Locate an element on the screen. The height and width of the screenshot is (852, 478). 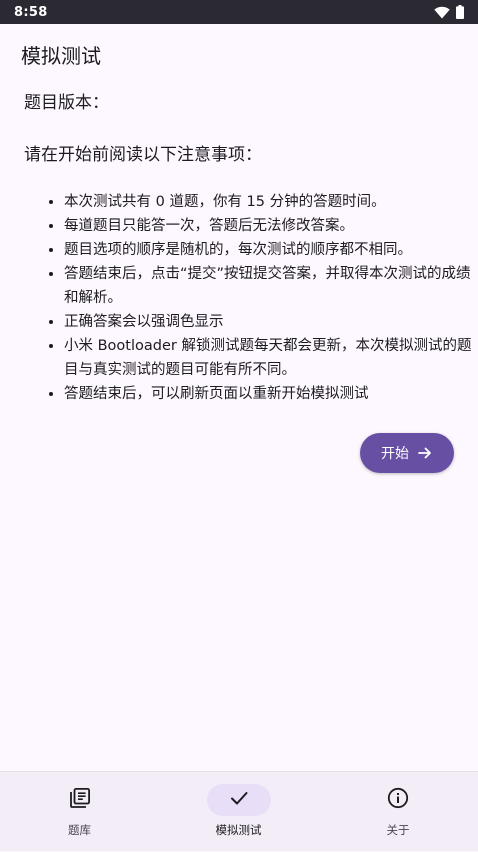
info-icon is located at coordinates (398, 800).